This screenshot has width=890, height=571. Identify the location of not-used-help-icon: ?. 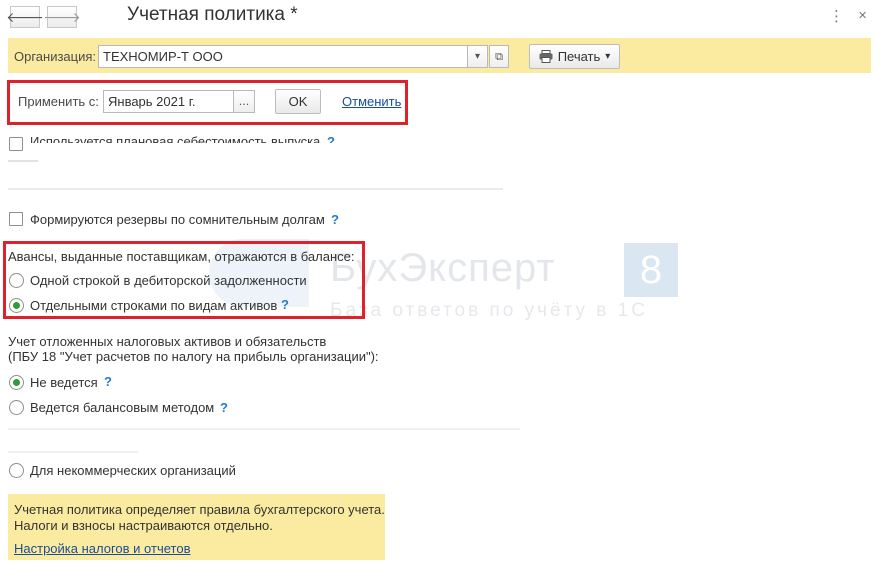
(108, 381).